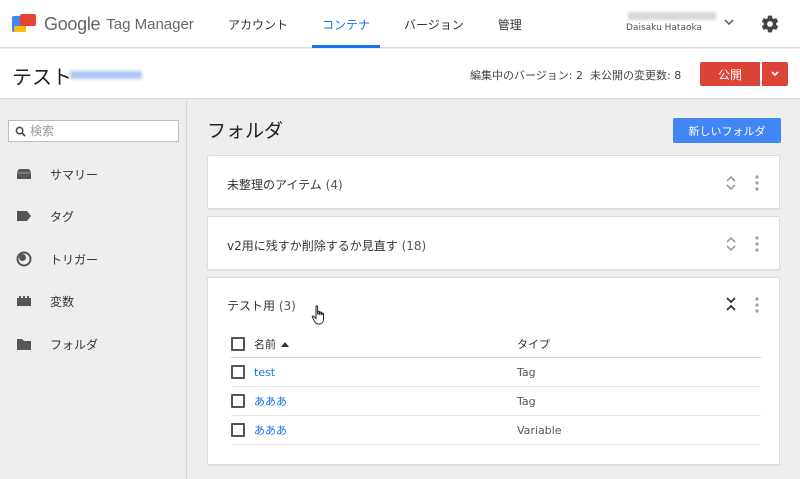  I want to click on table-row: test Tag, so click(496, 372).